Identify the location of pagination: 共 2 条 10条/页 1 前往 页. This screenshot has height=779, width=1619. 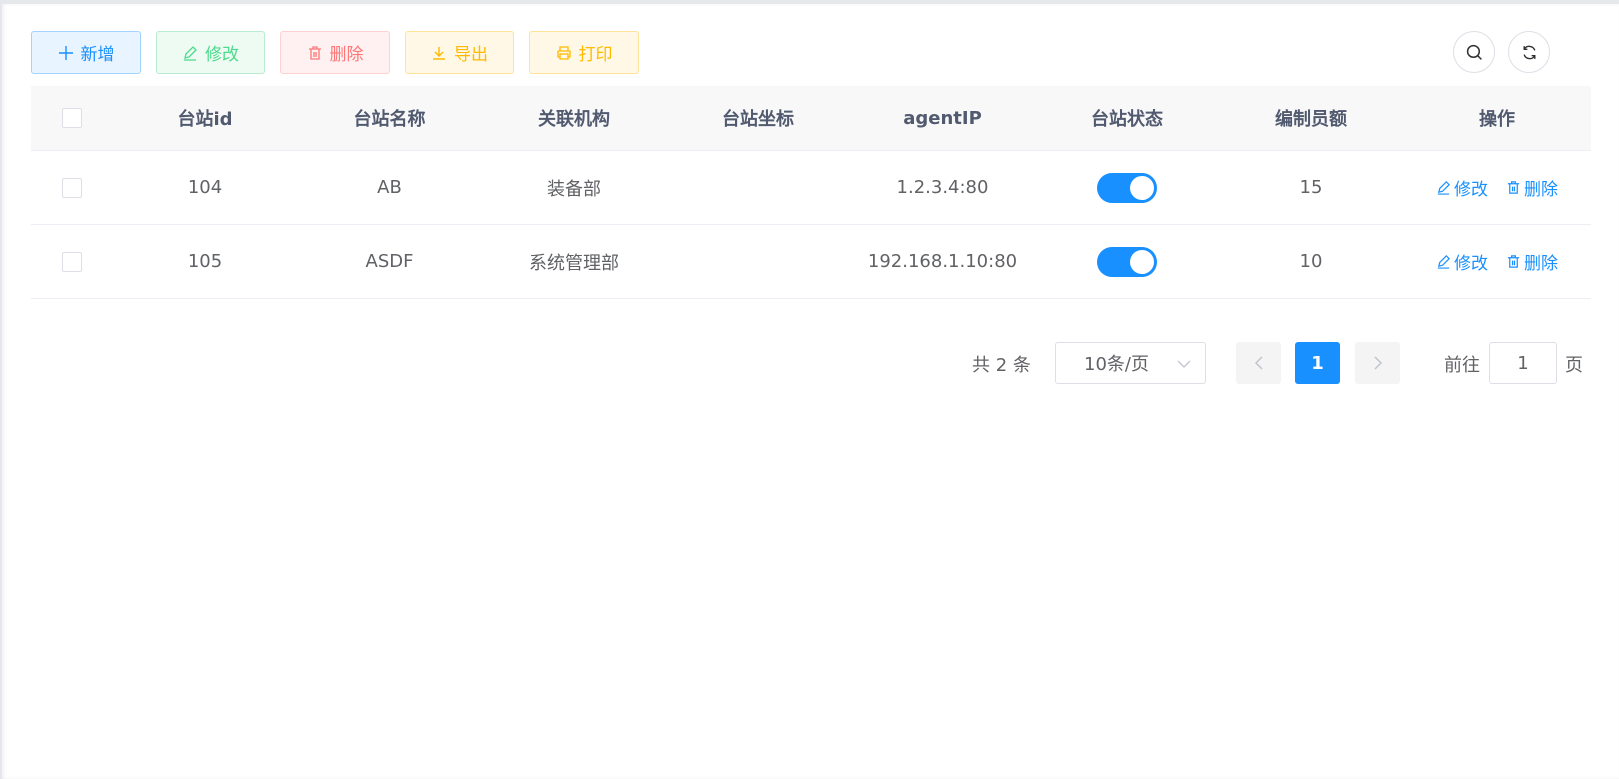
(810, 363).